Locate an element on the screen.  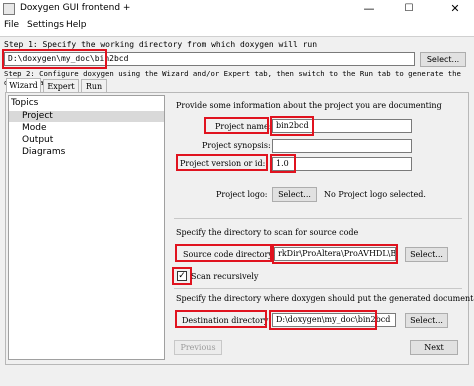
project-logo-label: Project logo: is located at coordinates (242, 194).